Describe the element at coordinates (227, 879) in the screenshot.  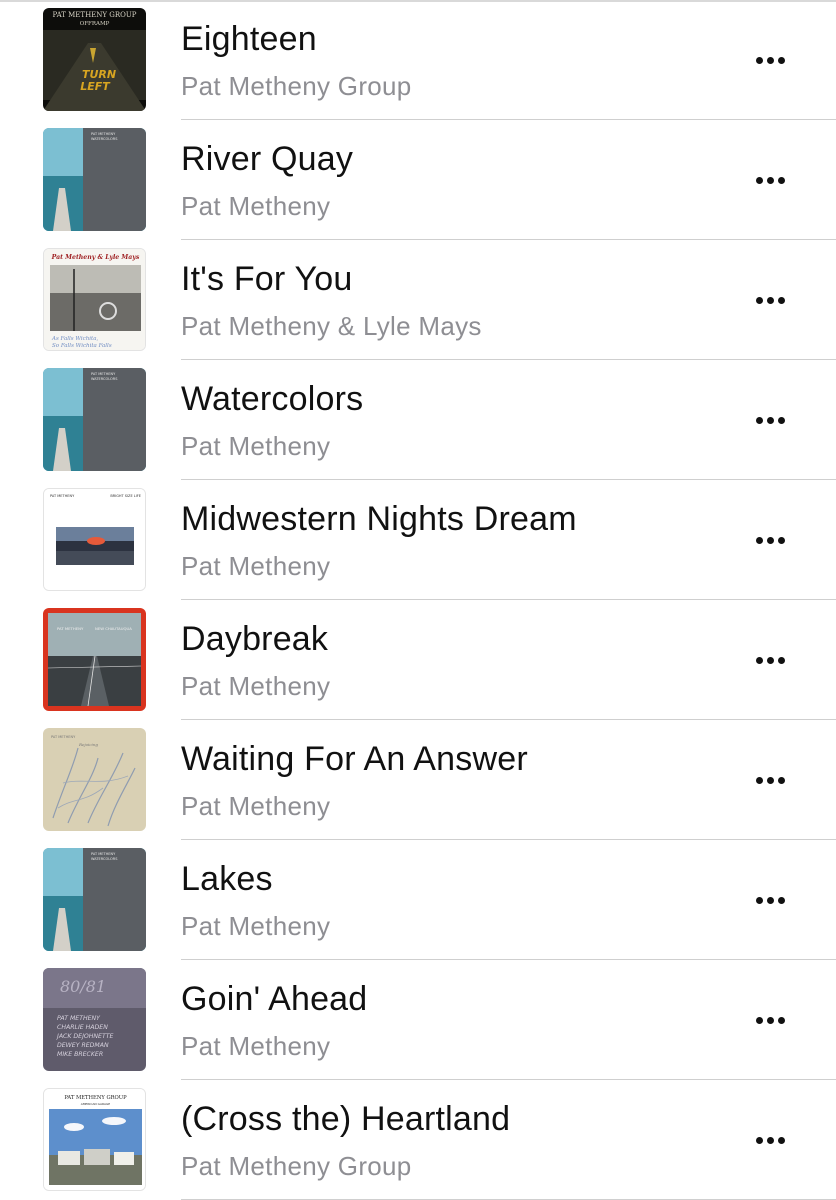
I see `song-title: Lakes` at that location.